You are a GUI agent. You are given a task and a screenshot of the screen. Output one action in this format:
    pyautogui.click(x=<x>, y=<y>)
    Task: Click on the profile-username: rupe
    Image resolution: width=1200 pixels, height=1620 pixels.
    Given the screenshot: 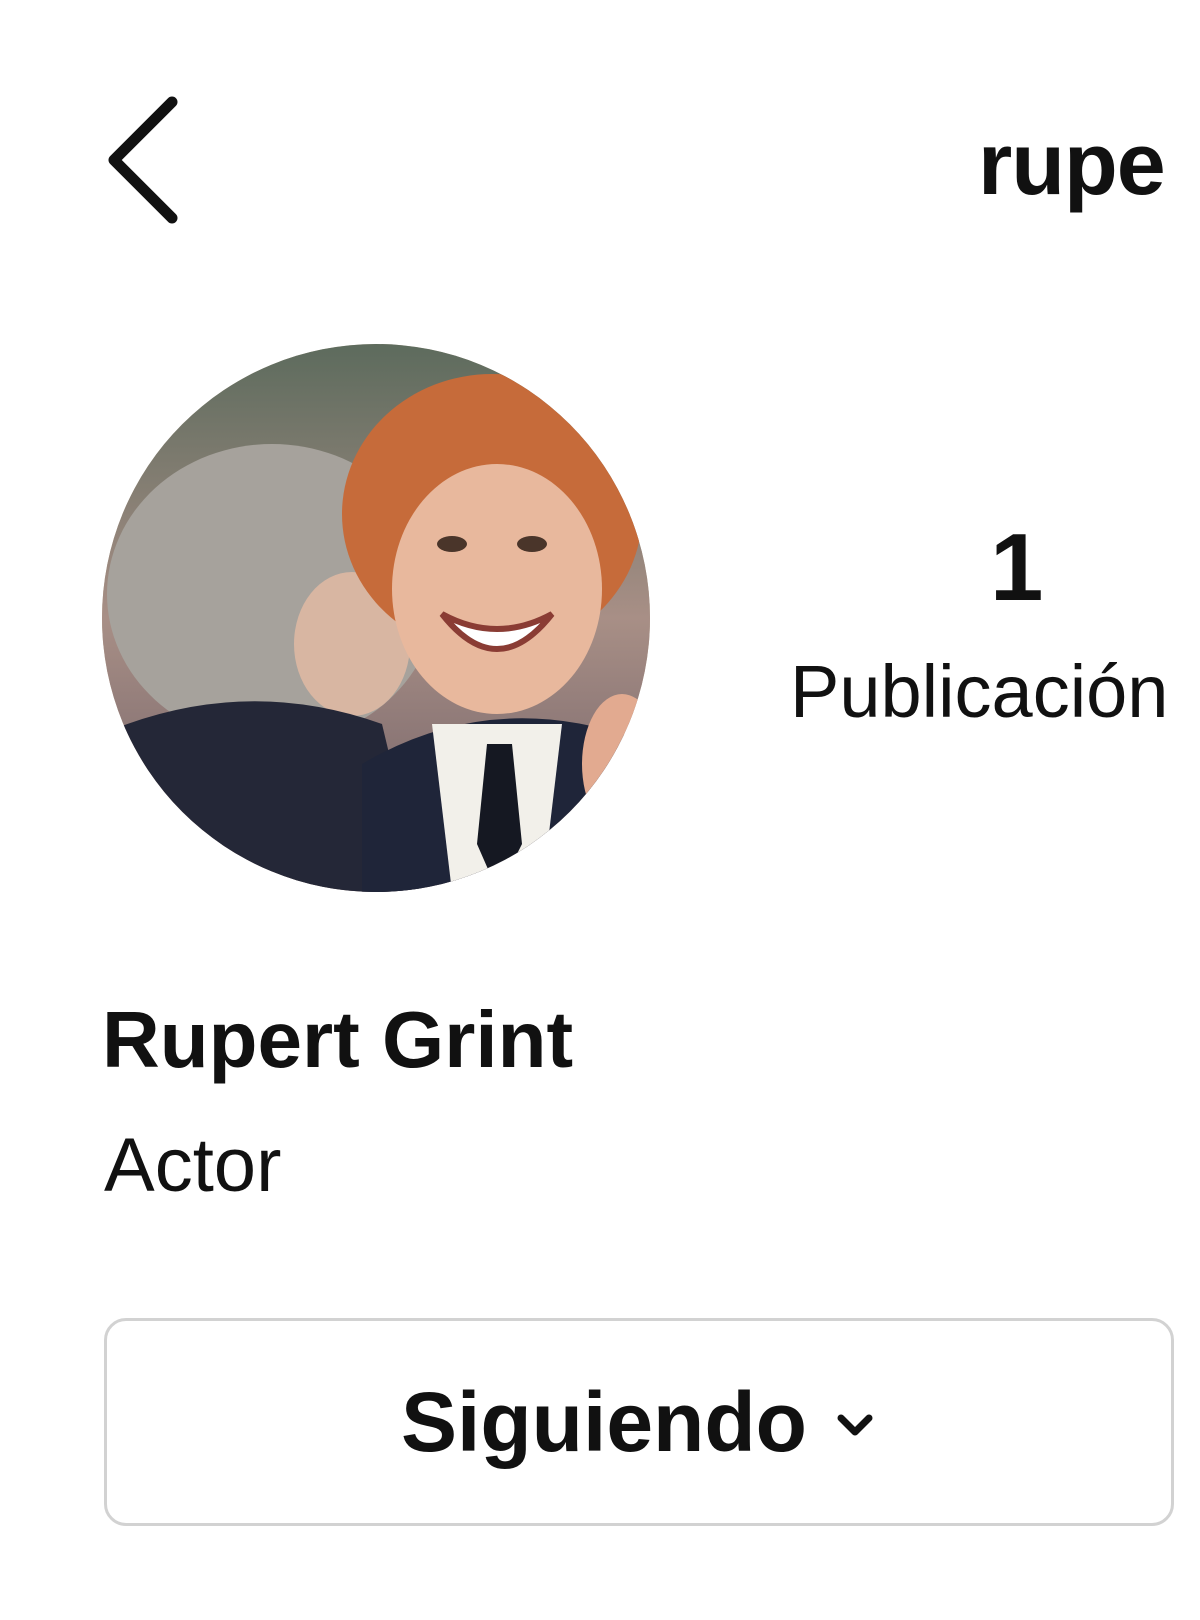 What is the action you would take?
    pyautogui.click(x=1072, y=163)
    